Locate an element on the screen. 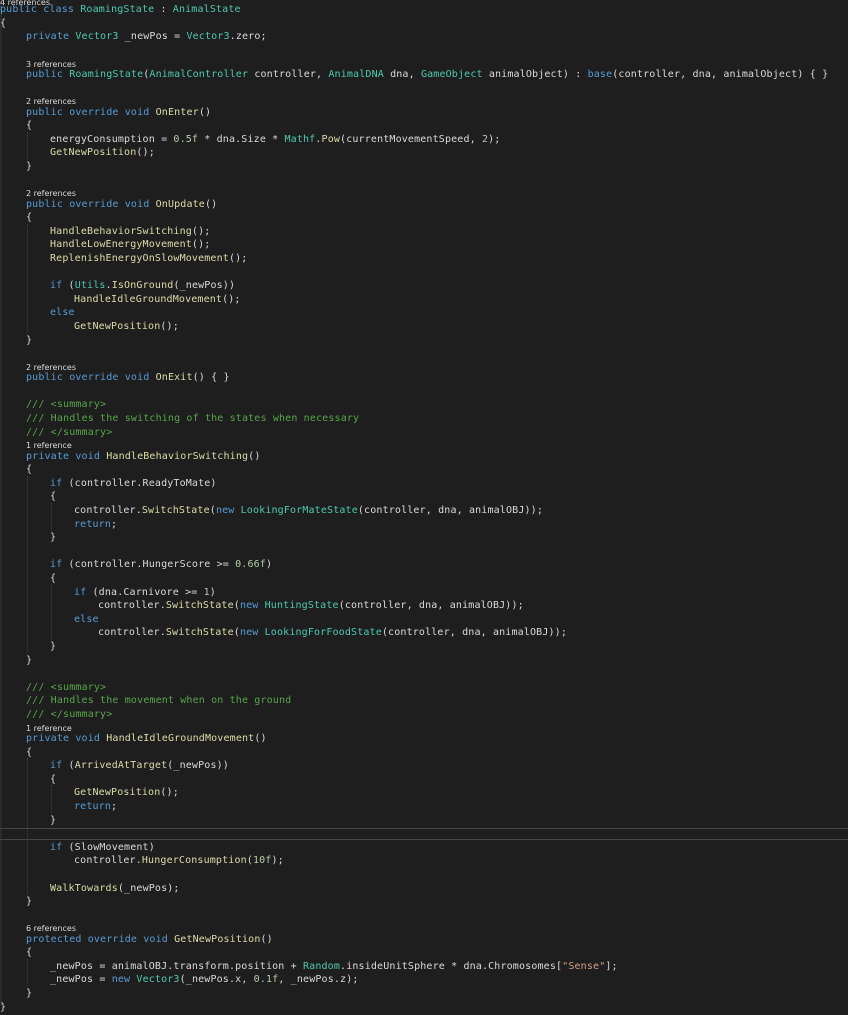 The width and height of the screenshot is (848, 1015). code-token: (_newPos.x, is located at coordinates (216, 979).